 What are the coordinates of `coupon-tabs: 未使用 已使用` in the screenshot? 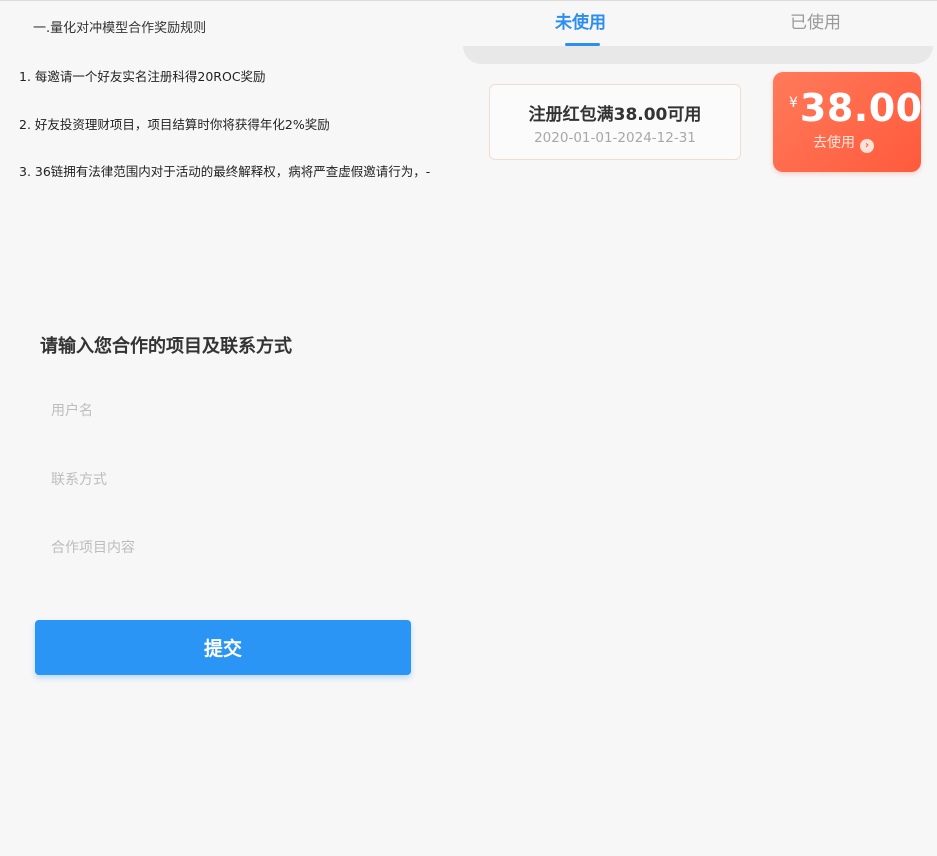 It's located at (698, 24).